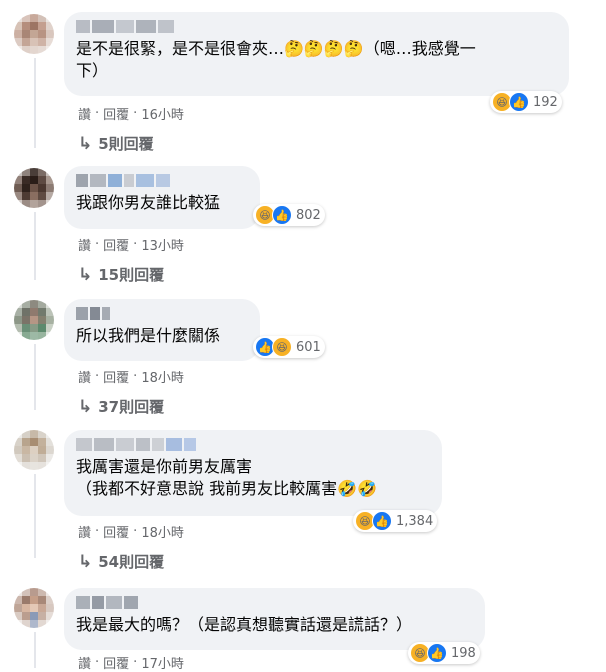  What do you see at coordinates (282, 347) in the screenshot?
I see `haha-icon: 😆` at bounding box center [282, 347].